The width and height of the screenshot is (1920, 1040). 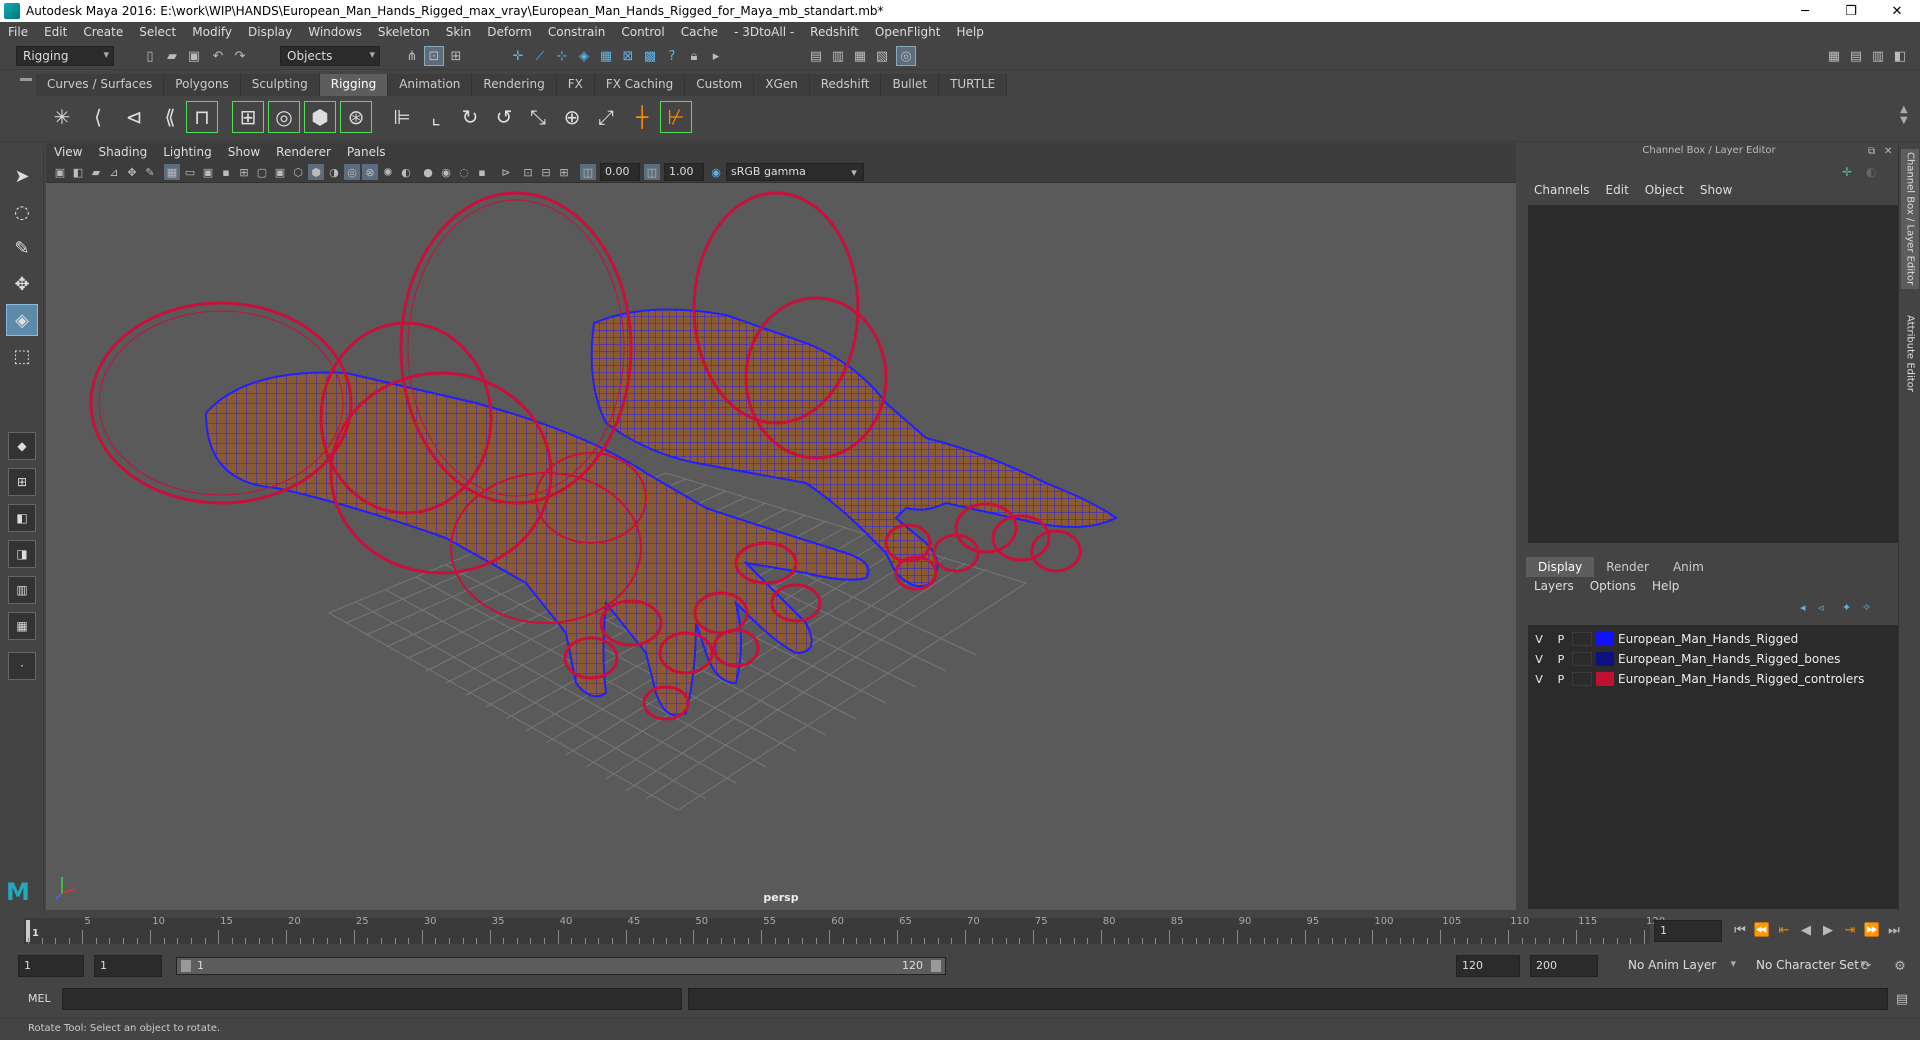 I want to click on cb-menu-channels: Channels, so click(x=1562, y=190).